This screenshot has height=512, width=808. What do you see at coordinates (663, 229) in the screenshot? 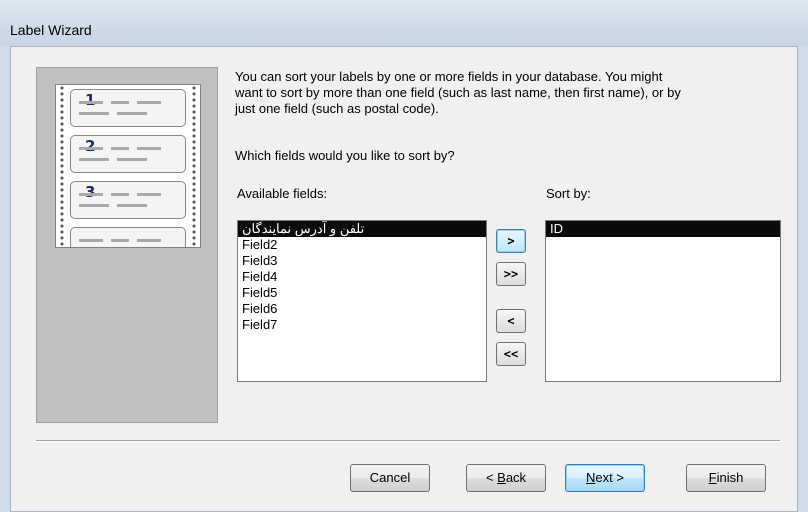
I see `list-item: ID` at bounding box center [663, 229].